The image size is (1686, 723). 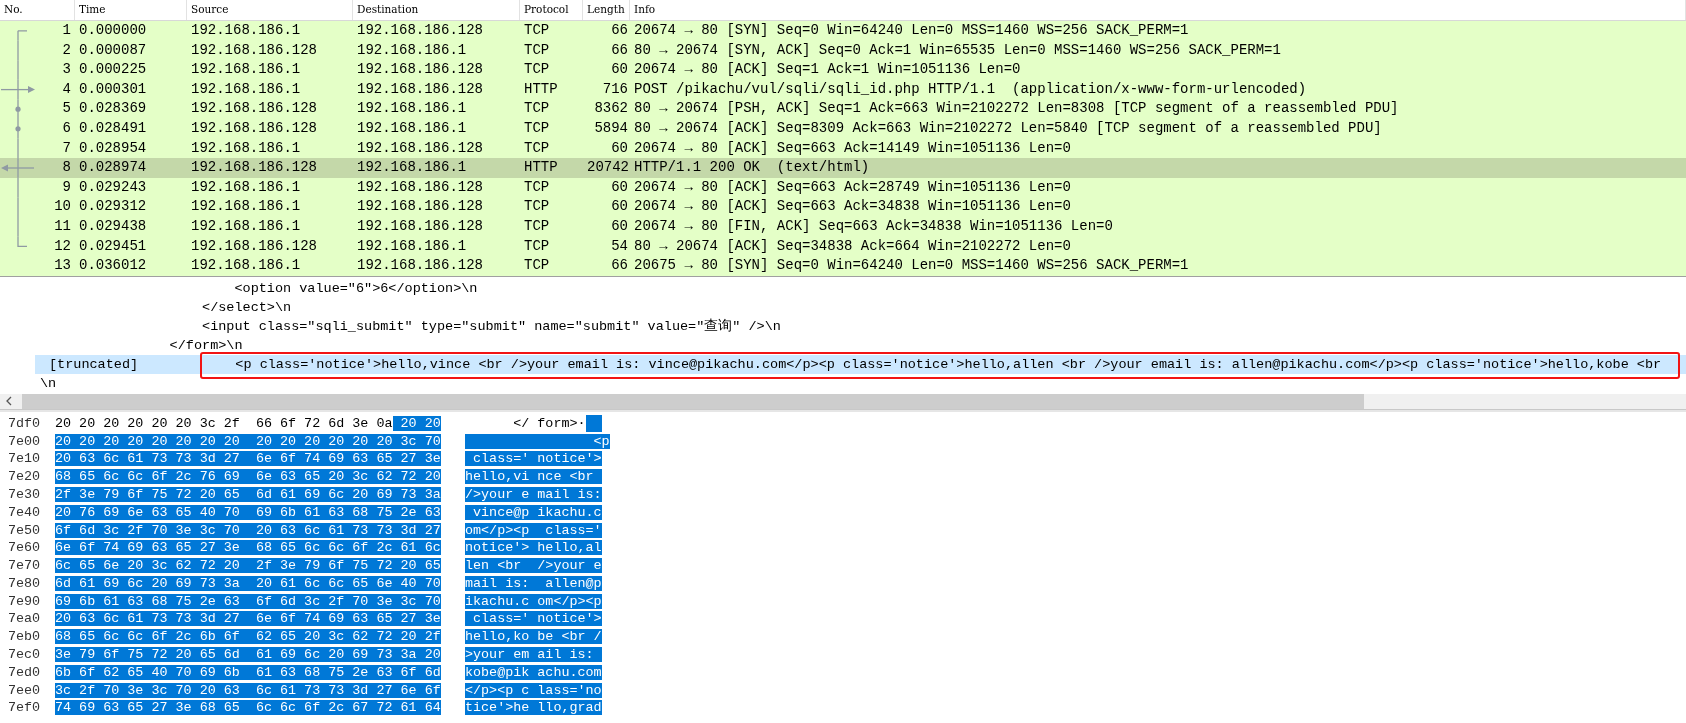 What do you see at coordinates (63, 207) in the screenshot?
I see `number-cell-text: 10` at bounding box center [63, 207].